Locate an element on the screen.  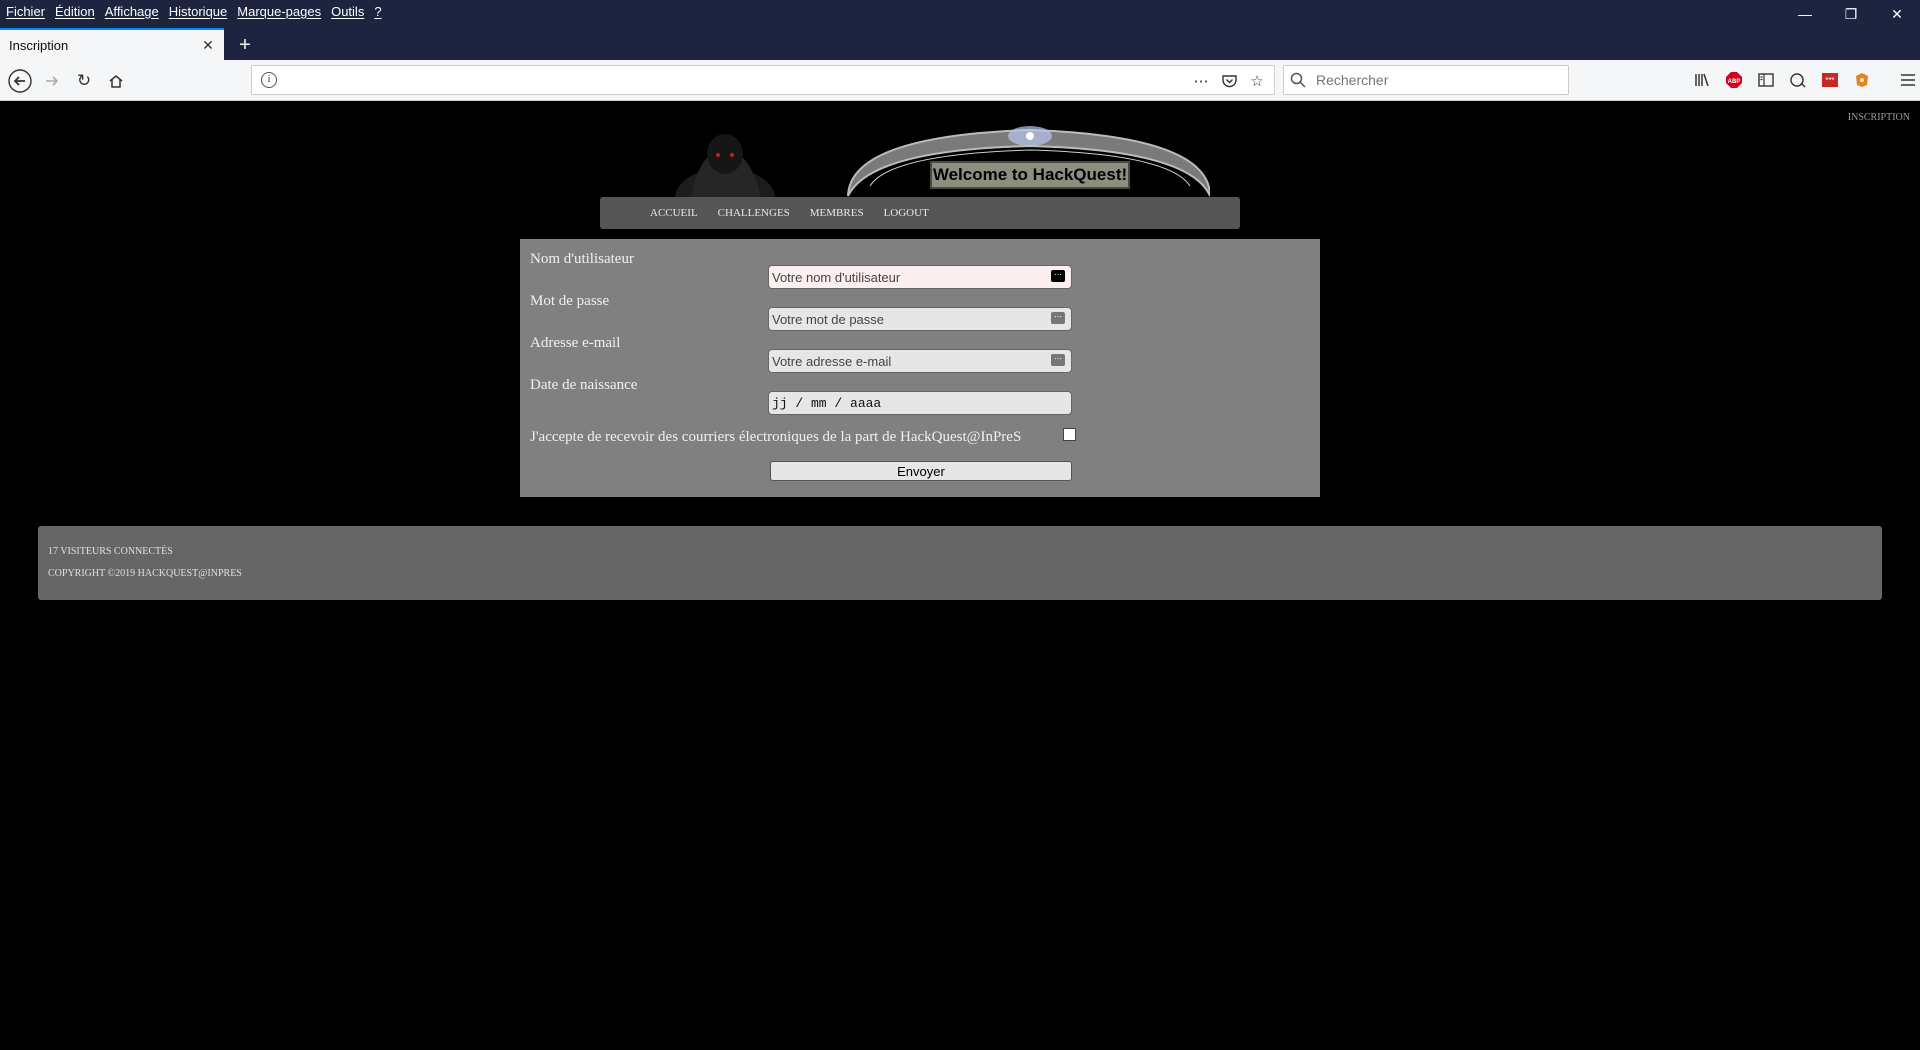
password-label: Mot de passe is located at coordinates (570, 301).